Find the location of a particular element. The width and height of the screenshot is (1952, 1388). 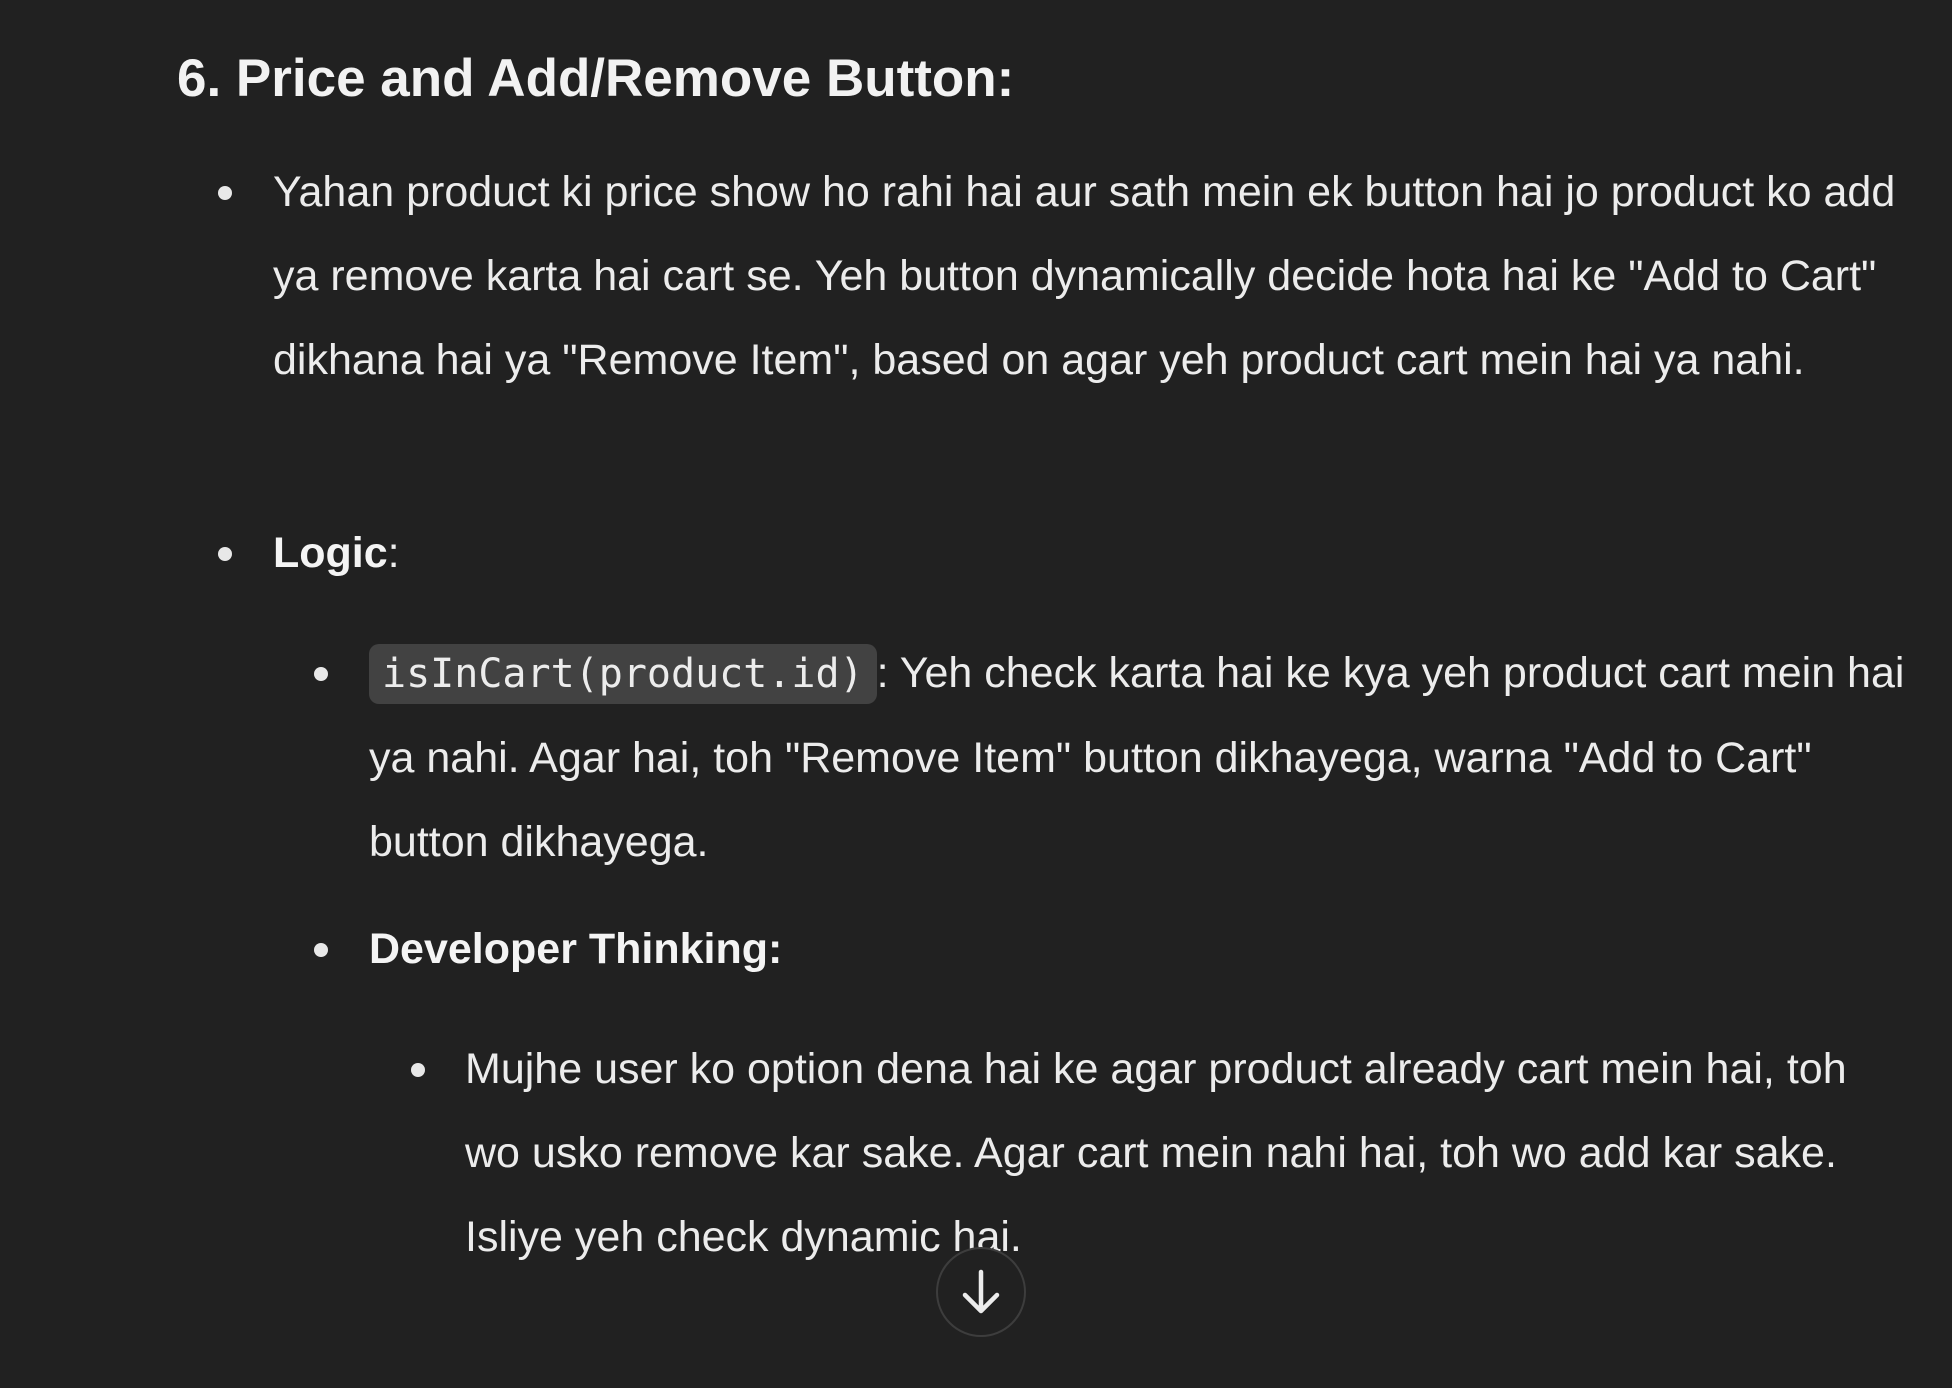

developer-label: Developer Thinking: is located at coordinates (576, 949).